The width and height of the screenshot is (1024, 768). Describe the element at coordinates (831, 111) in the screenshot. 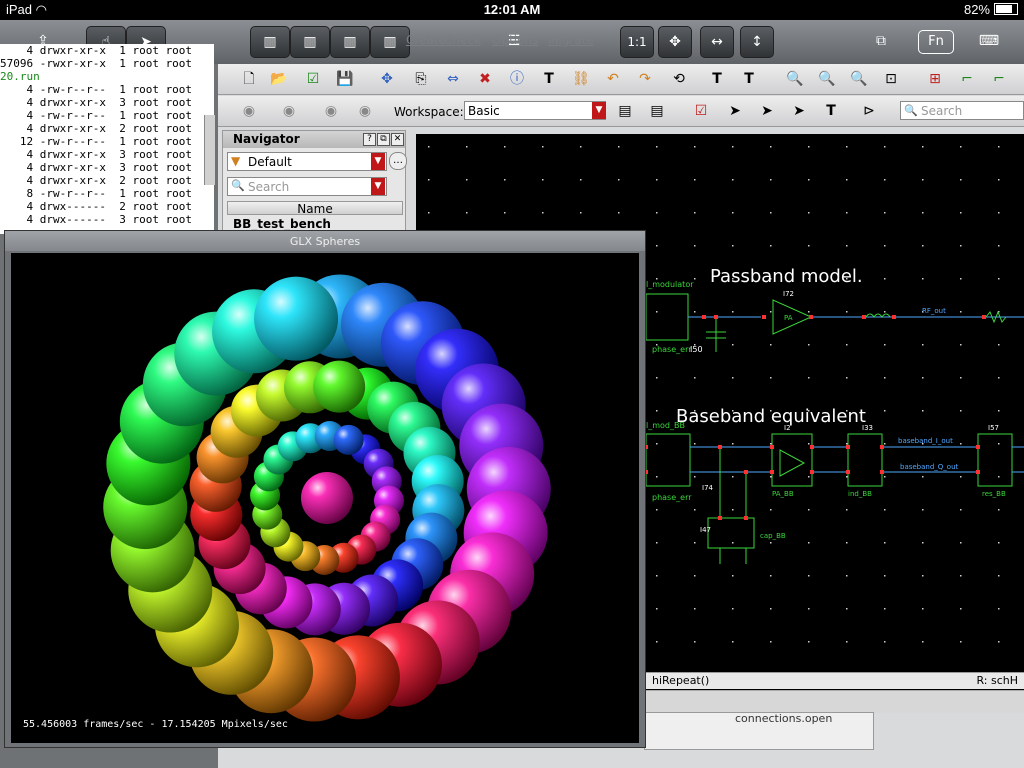

I see `select-label-icon: T` at that location.